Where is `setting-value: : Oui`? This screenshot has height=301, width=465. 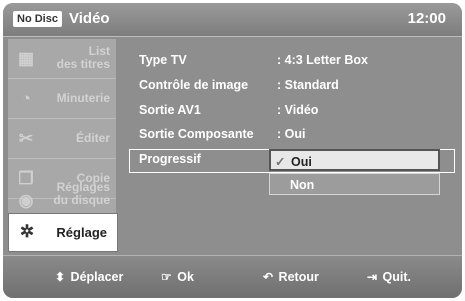 setting-value: : Oui is located at coordinates (291, 134).